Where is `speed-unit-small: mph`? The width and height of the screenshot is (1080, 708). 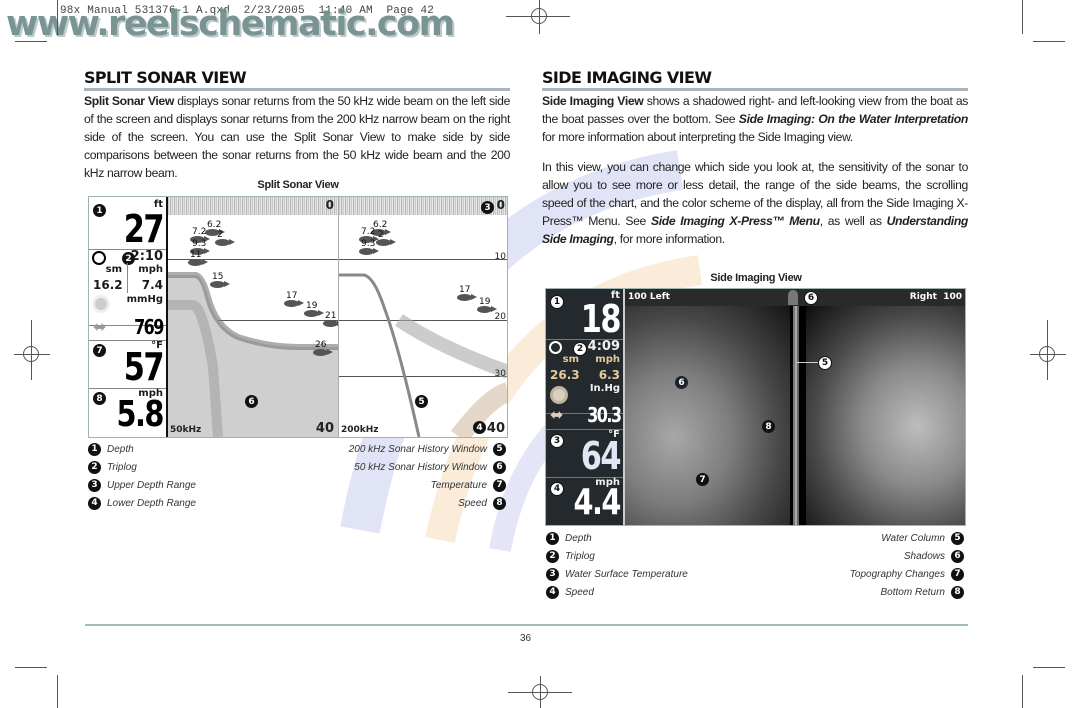 speed-unit-small: mph is located at coordinates (607, 359).